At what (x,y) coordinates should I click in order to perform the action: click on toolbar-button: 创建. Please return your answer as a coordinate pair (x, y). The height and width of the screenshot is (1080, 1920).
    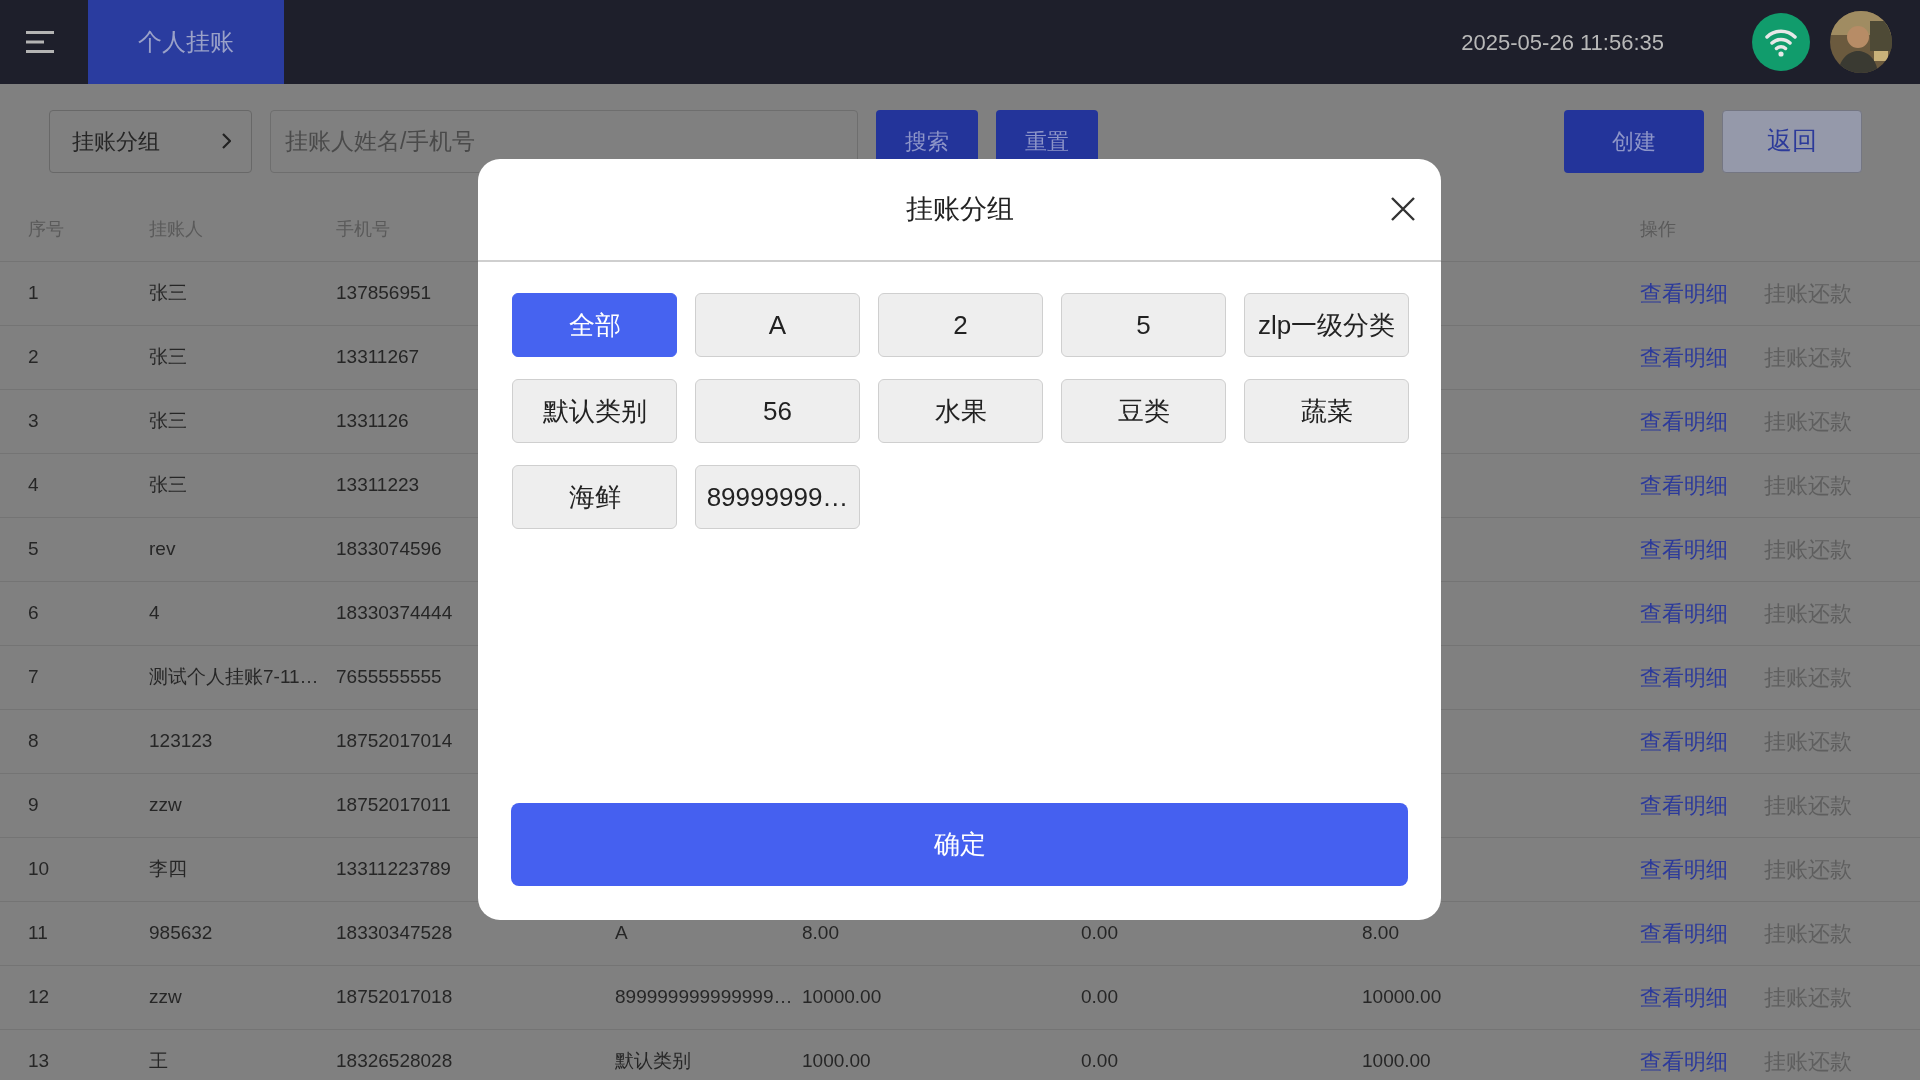
    Looking at the image, I should click on (1634, 141).